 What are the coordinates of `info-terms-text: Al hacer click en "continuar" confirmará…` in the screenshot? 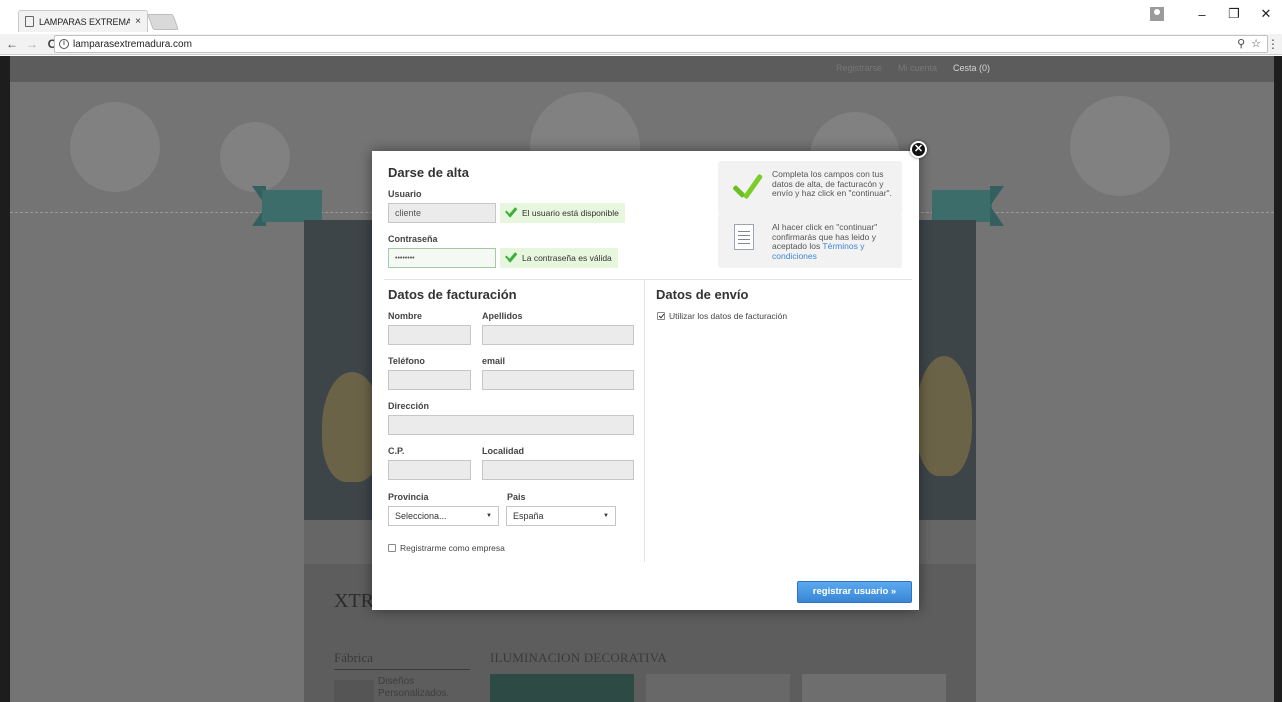 It's located at (834, 241).